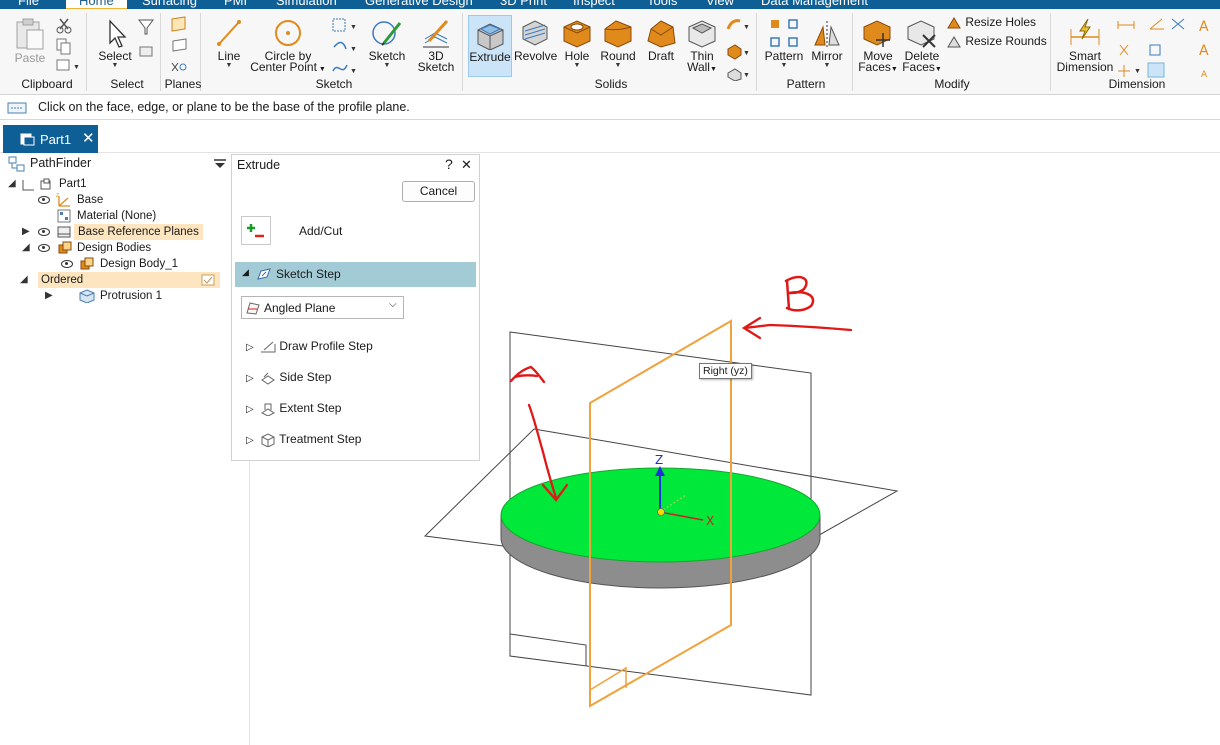 The width and height of the screenshot is (1220, 745). What do you see at coordinates (661, 39) in the screenshot?
I see `draft-button: Draft` at bounding box center [661, 39].